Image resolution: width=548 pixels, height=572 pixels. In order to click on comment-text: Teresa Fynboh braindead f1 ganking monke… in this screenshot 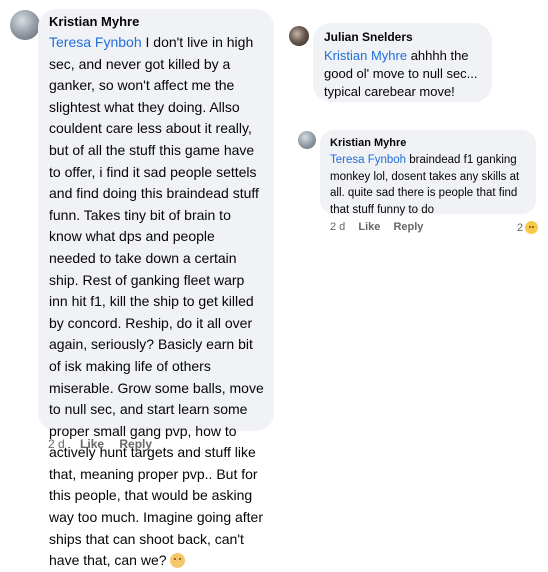, I will do `click(428, 185)`.